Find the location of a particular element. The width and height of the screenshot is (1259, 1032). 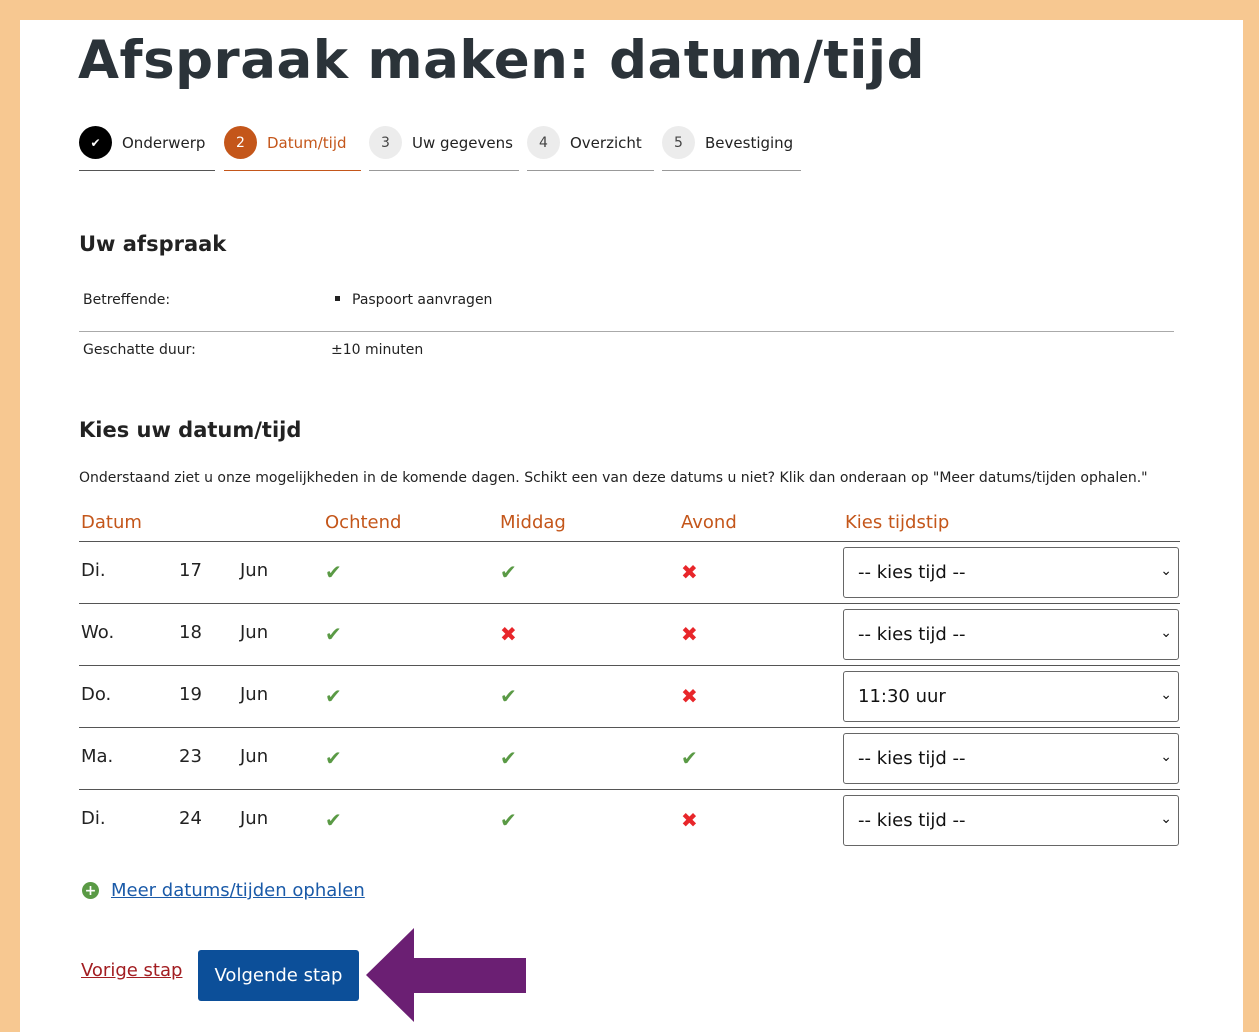

step-label: Uw gegevens is located at coordinates (462, 143).